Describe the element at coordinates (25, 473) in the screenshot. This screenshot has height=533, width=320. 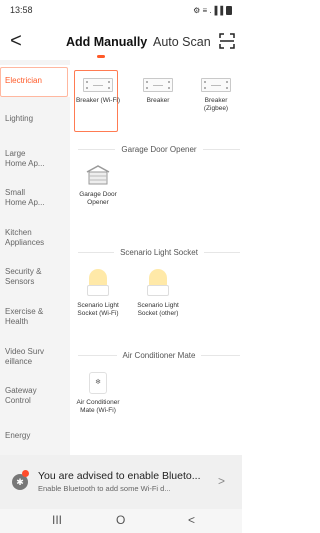
I see `alert-badge` at that location.